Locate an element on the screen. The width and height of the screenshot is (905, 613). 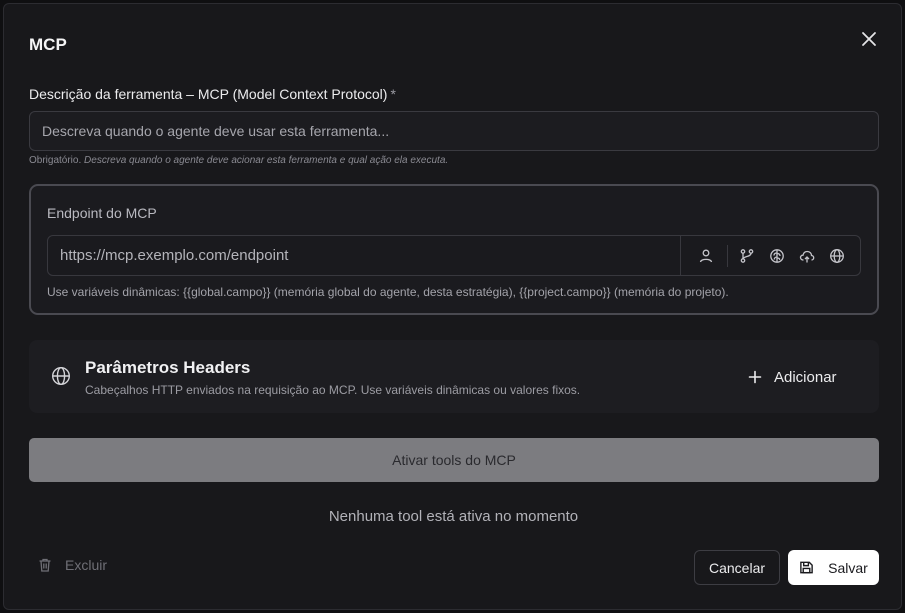
add-header-button: Adicionar is located at coordinates (792, 377).